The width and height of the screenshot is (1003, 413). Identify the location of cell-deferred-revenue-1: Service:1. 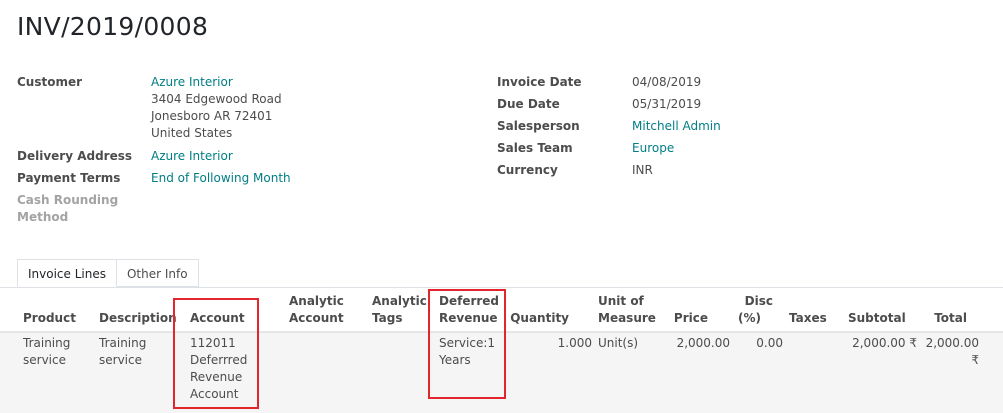
(467, 343).